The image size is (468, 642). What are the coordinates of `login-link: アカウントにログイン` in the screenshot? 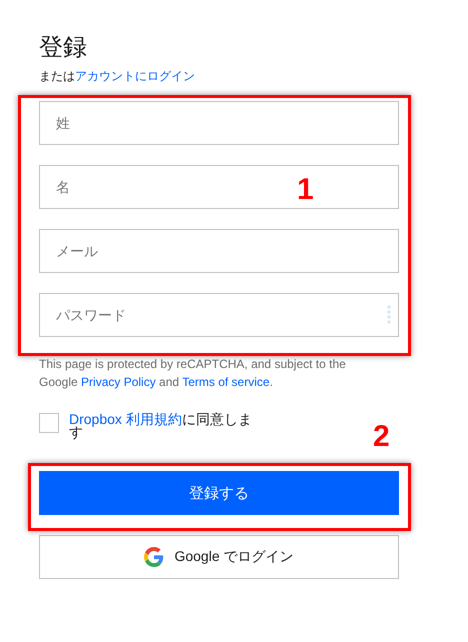 It's located at (135, 76).